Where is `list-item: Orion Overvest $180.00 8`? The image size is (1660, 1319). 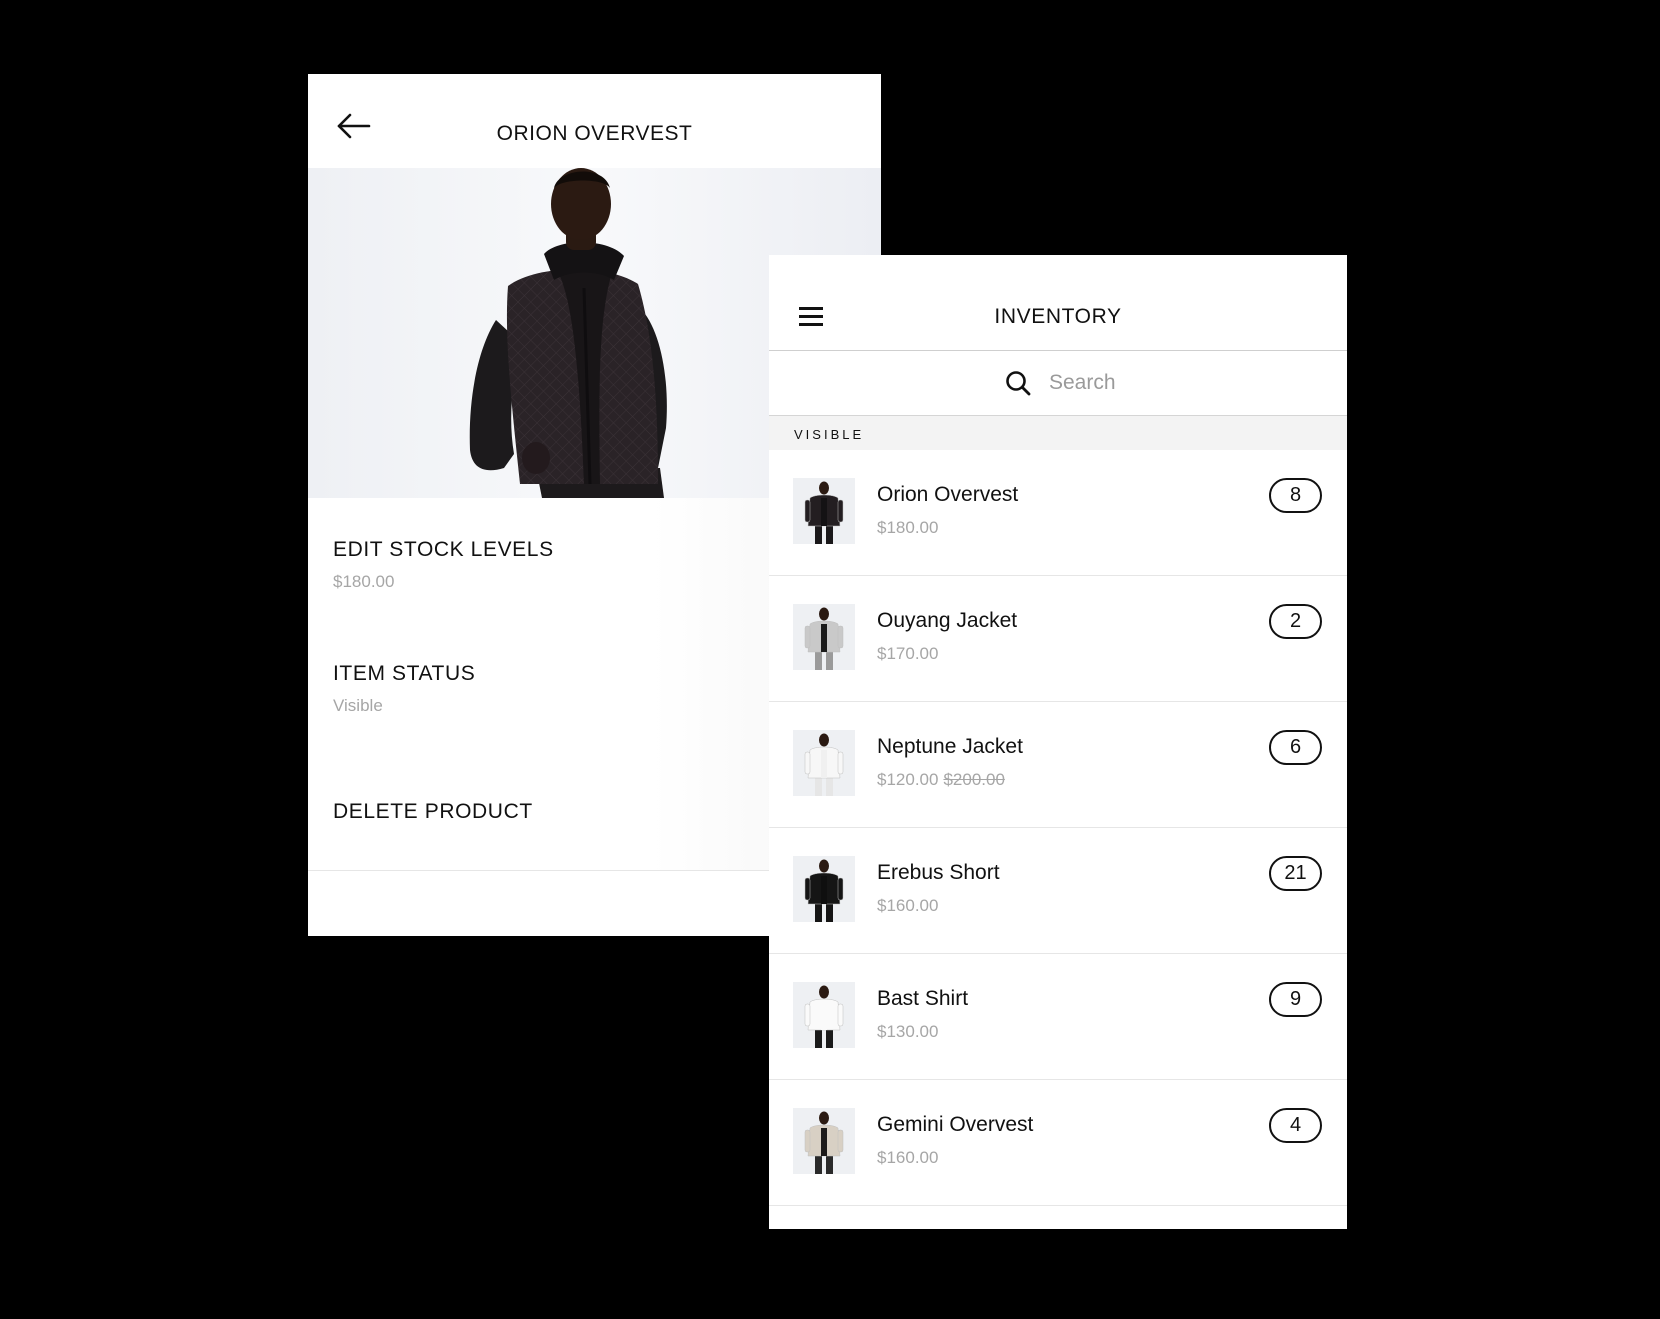 list-item: Orion Overvest $180.00 8 is located at coordinates (1058, 513).